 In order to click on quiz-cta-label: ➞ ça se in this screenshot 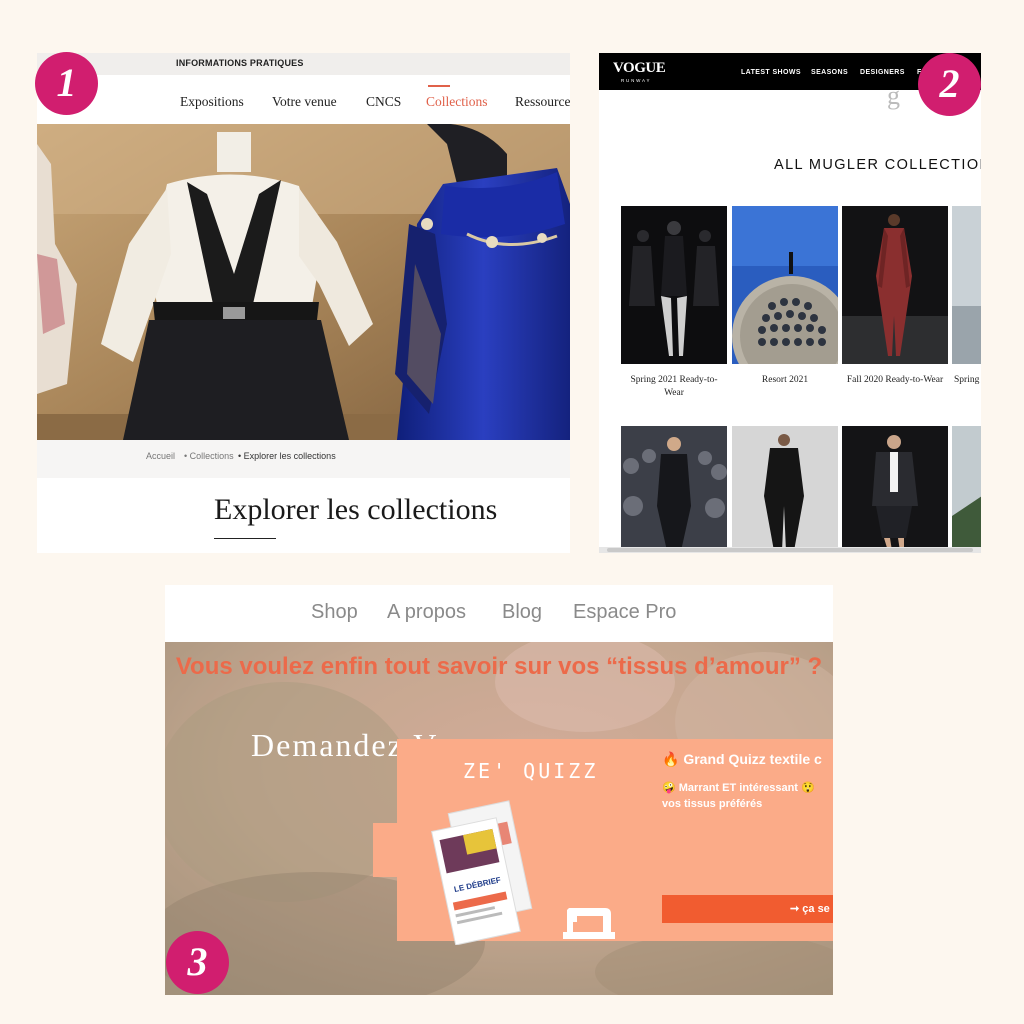, I will do `click(810, 909)`.